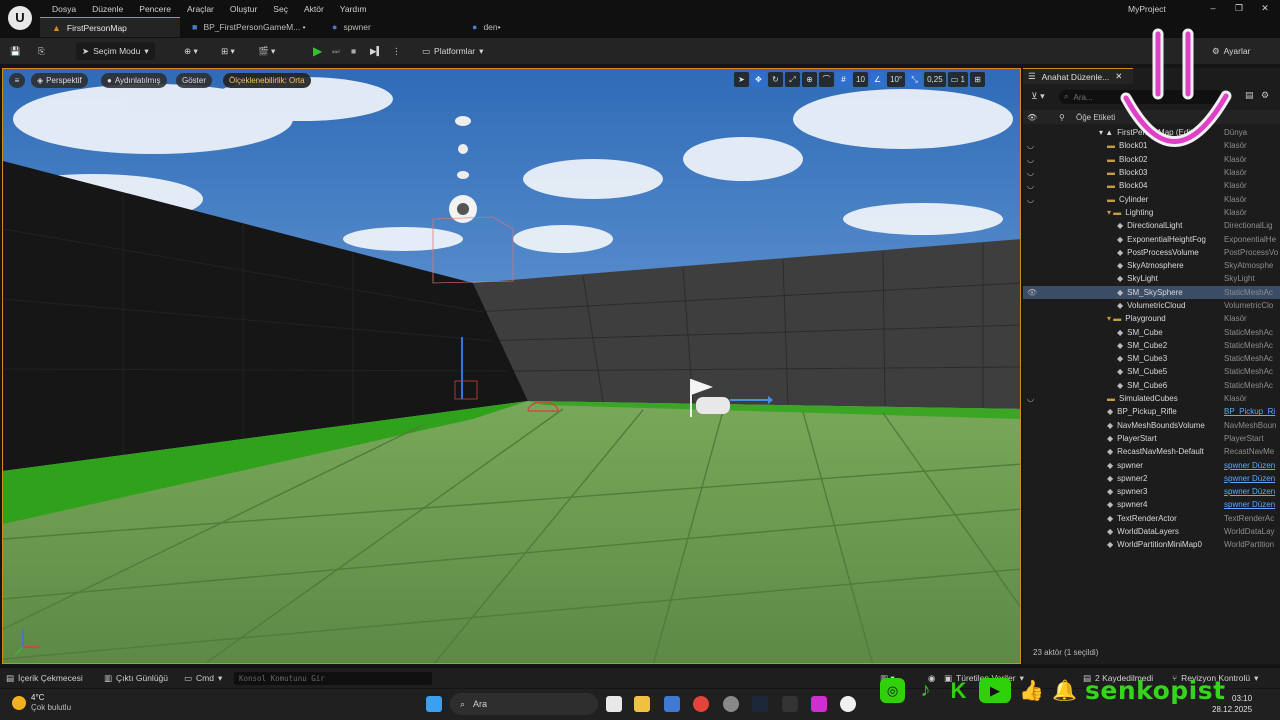  What do you see at coordinates (376, 51) in the screenshot?
I see `eject-icon: ▶▍` at bounding box center [376, 51].